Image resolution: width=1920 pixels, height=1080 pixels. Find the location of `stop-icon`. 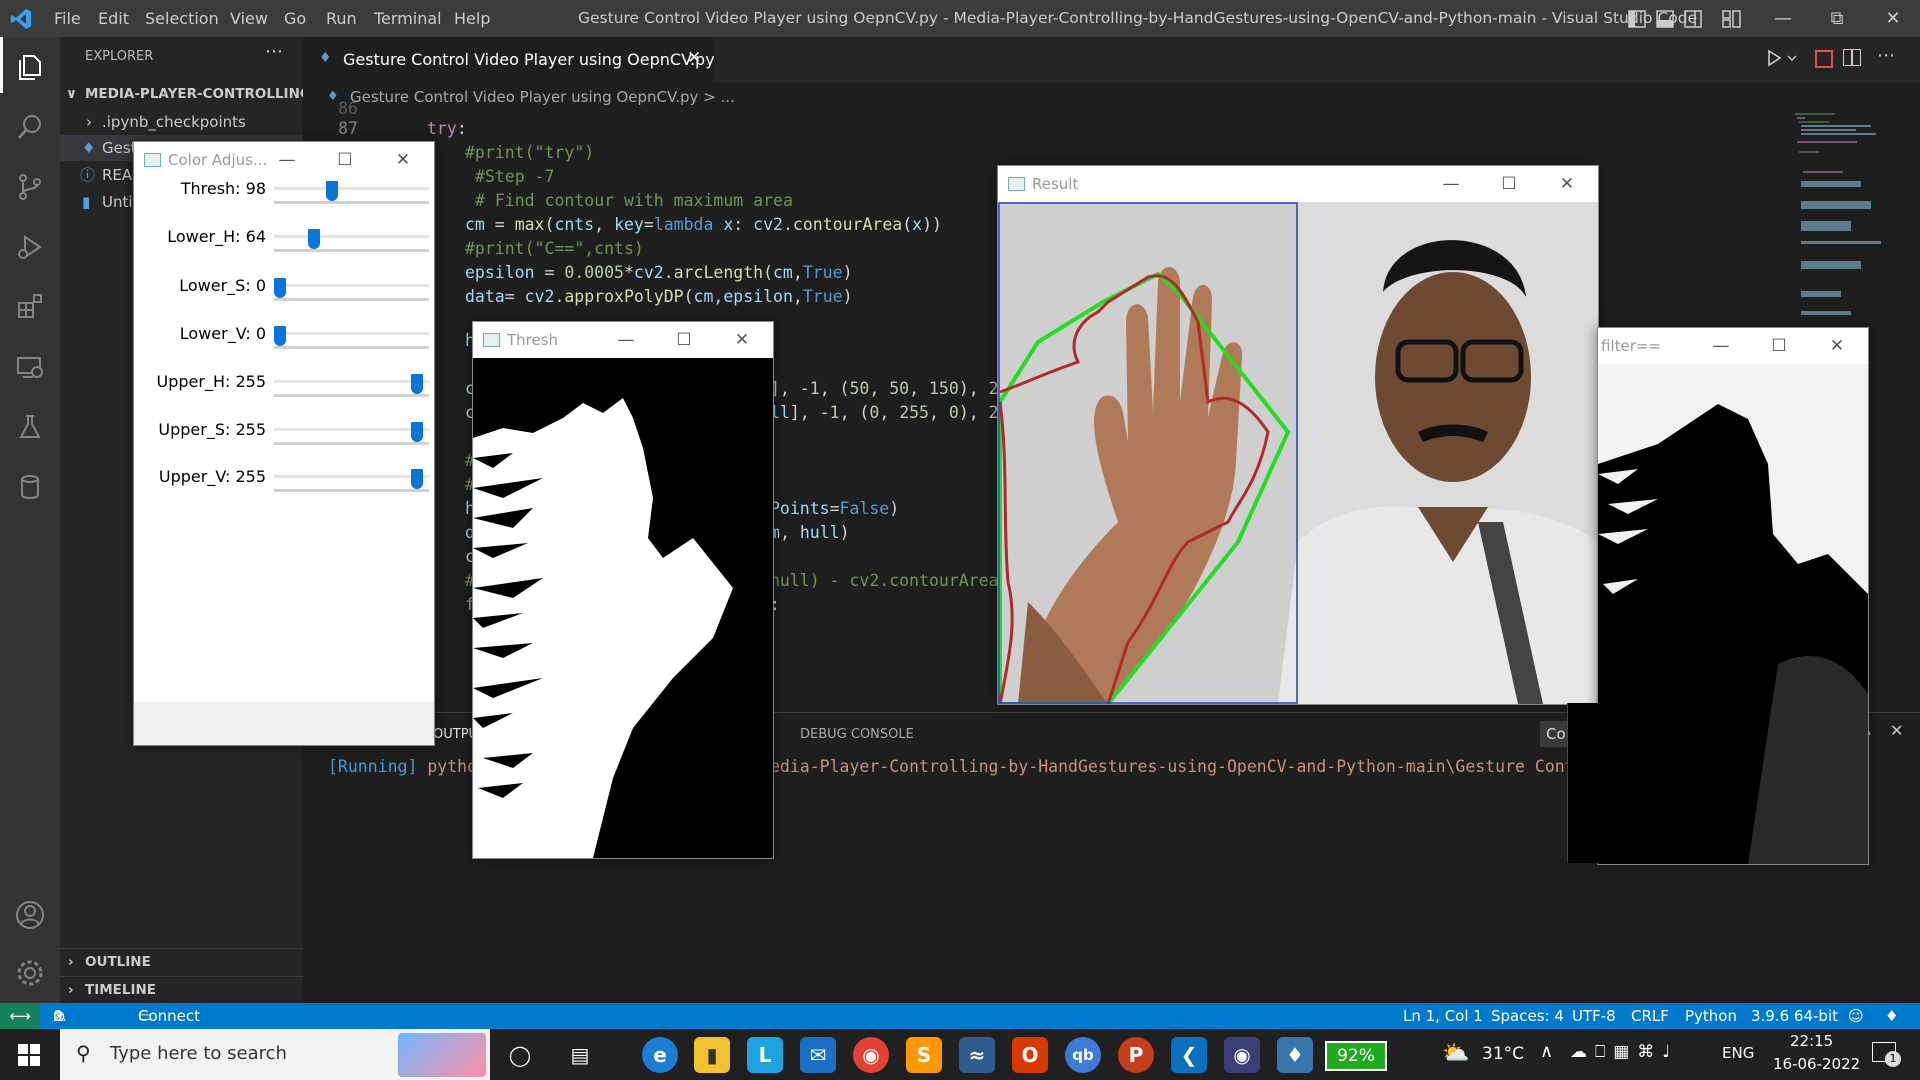

stop-icon is located at coordinates (1824, 59).